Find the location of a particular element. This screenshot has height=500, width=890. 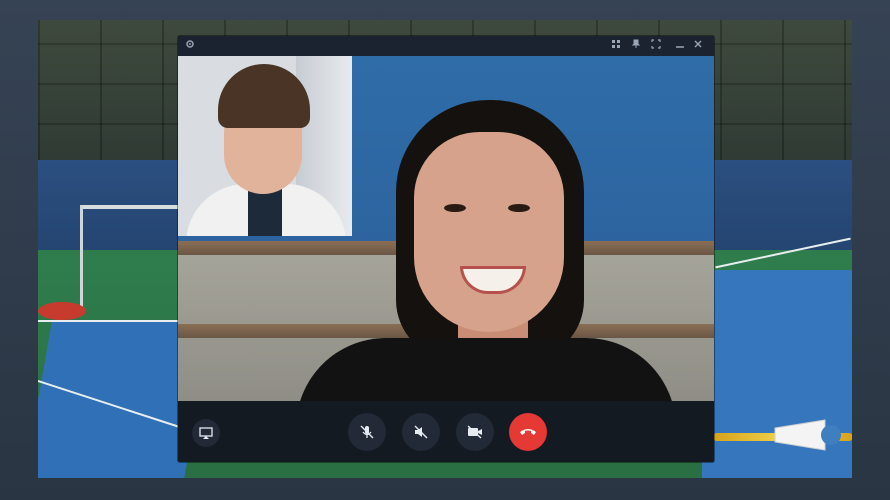

screen-share-button is located at coordinates (206, 433).